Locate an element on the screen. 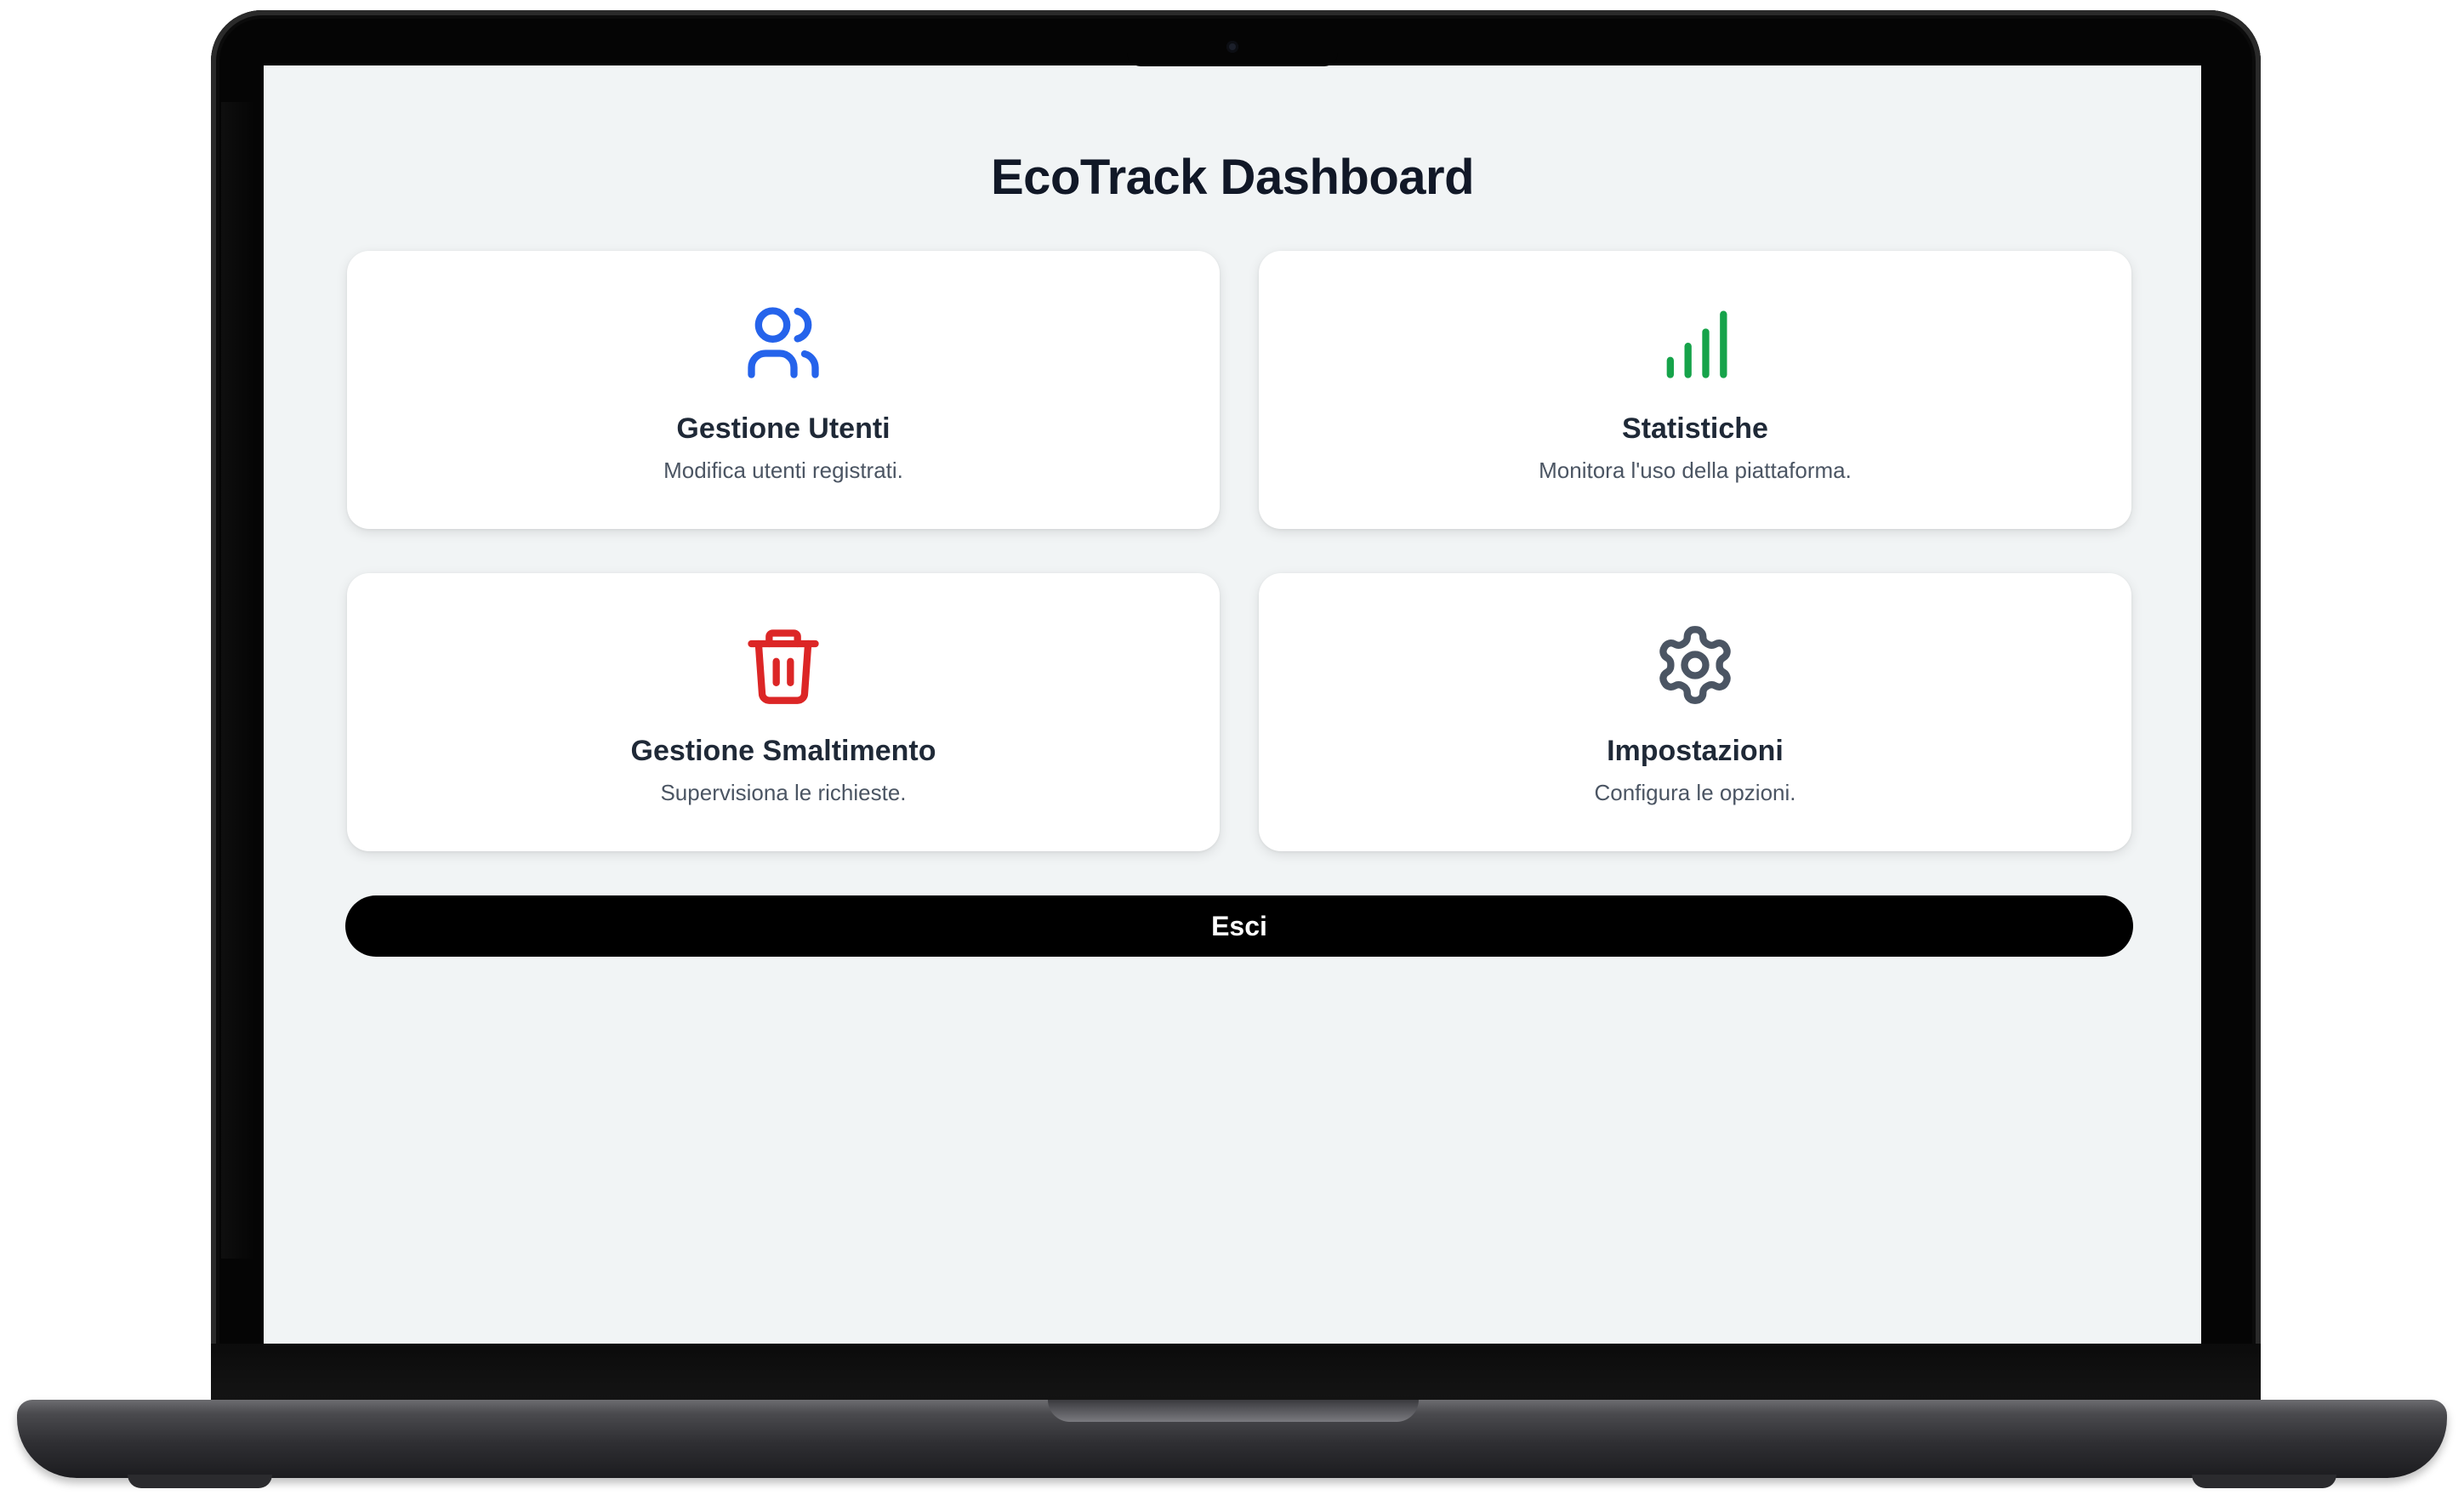 The width and height of the screenshot is (2464, 1512). logout-button: Esci is located at coordinates (1239, 926).